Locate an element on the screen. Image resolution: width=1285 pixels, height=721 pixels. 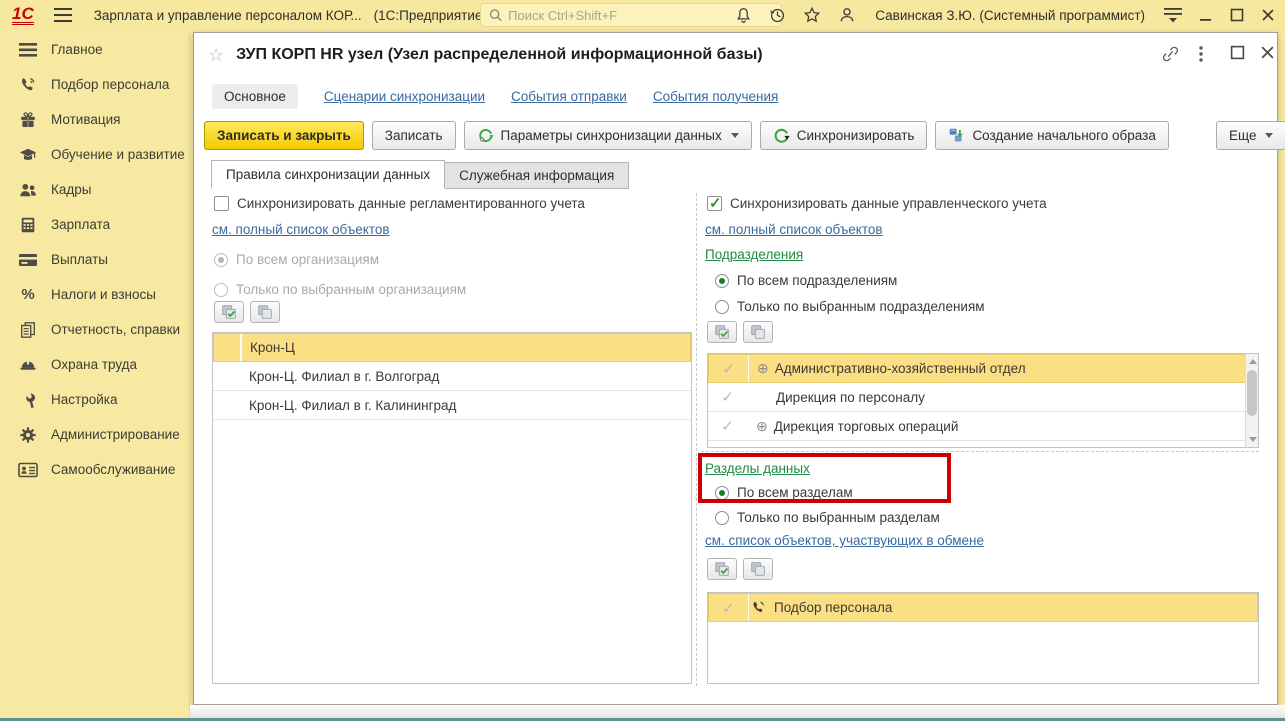
tab-send-events: События отправки is located at coordinates (569, 96).